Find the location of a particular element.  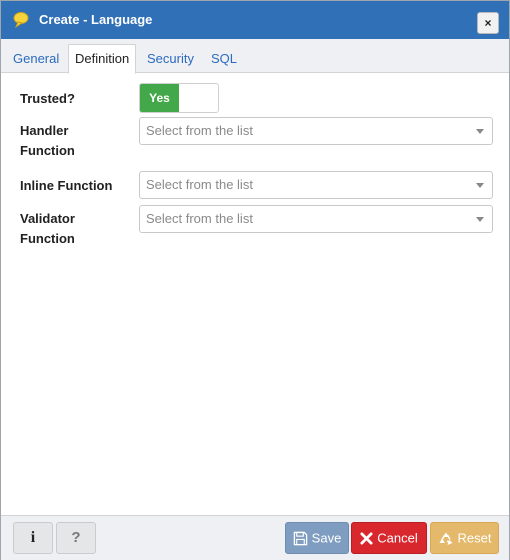

tab-sql: SQL is located at coordinates (224, 58).